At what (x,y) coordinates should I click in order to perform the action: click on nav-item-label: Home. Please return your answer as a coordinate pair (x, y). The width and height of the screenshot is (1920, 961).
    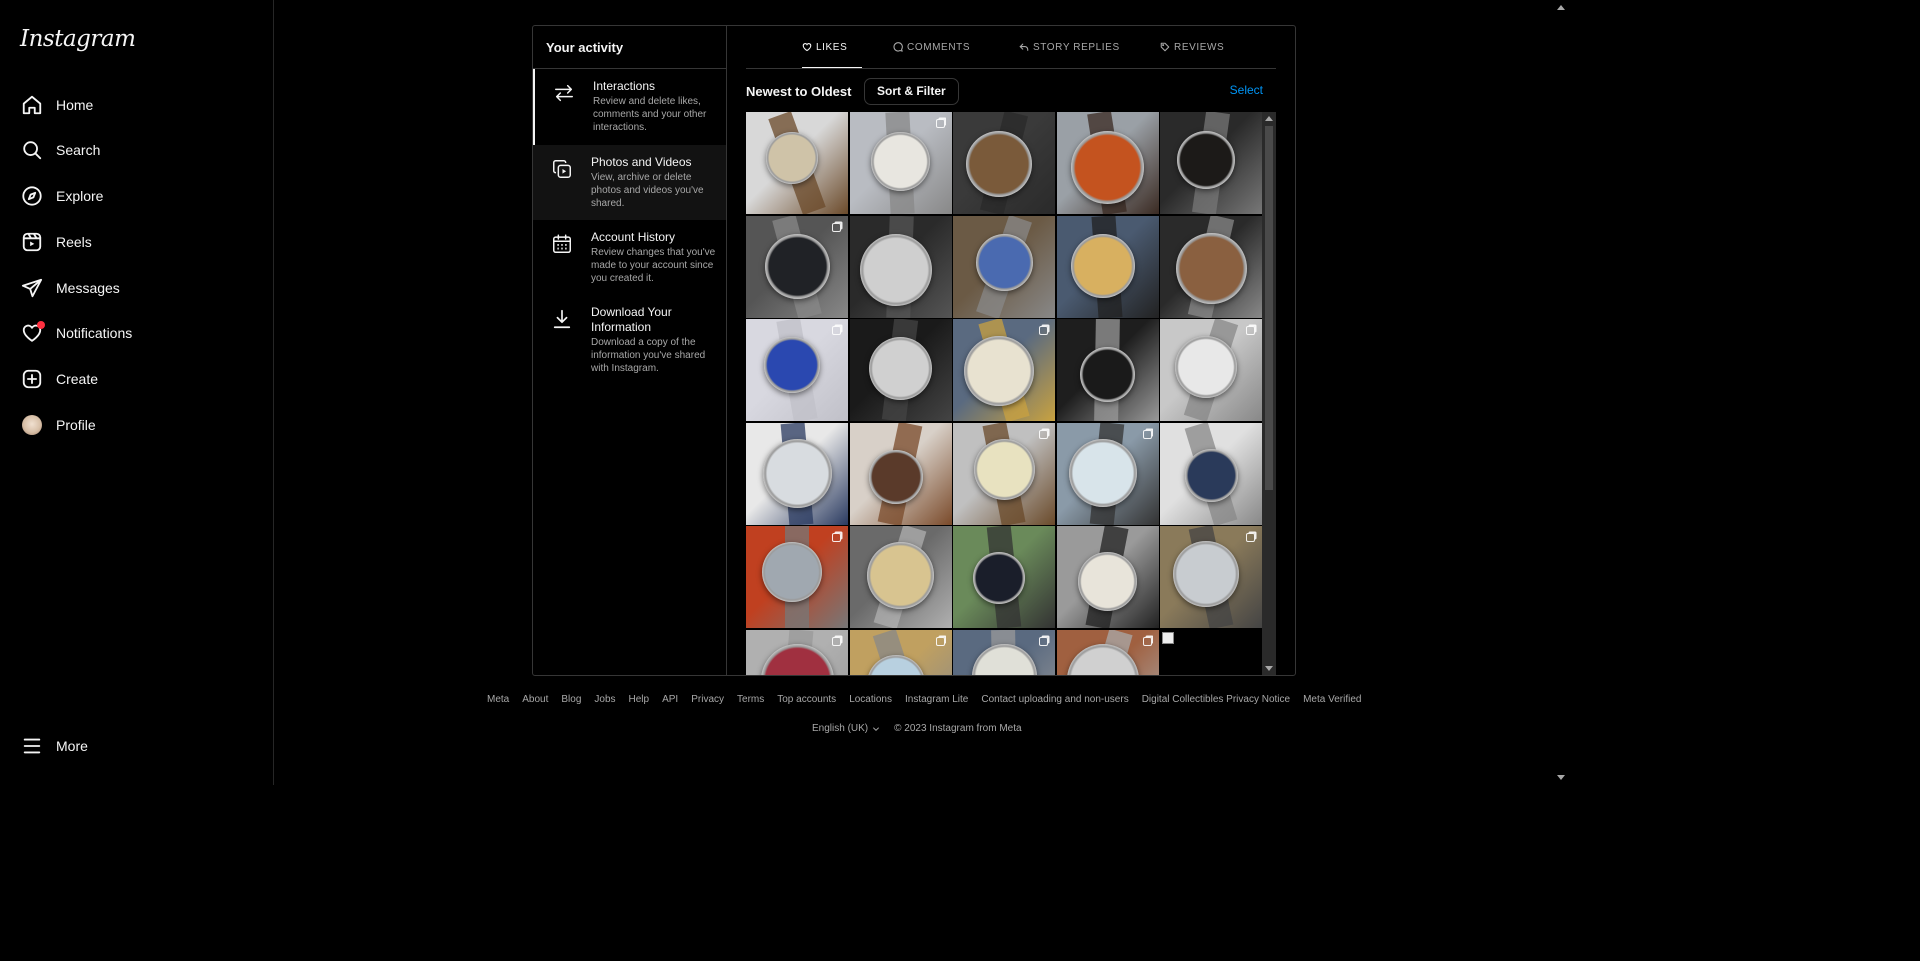
    Looking at the image, I should click on (75, 105).